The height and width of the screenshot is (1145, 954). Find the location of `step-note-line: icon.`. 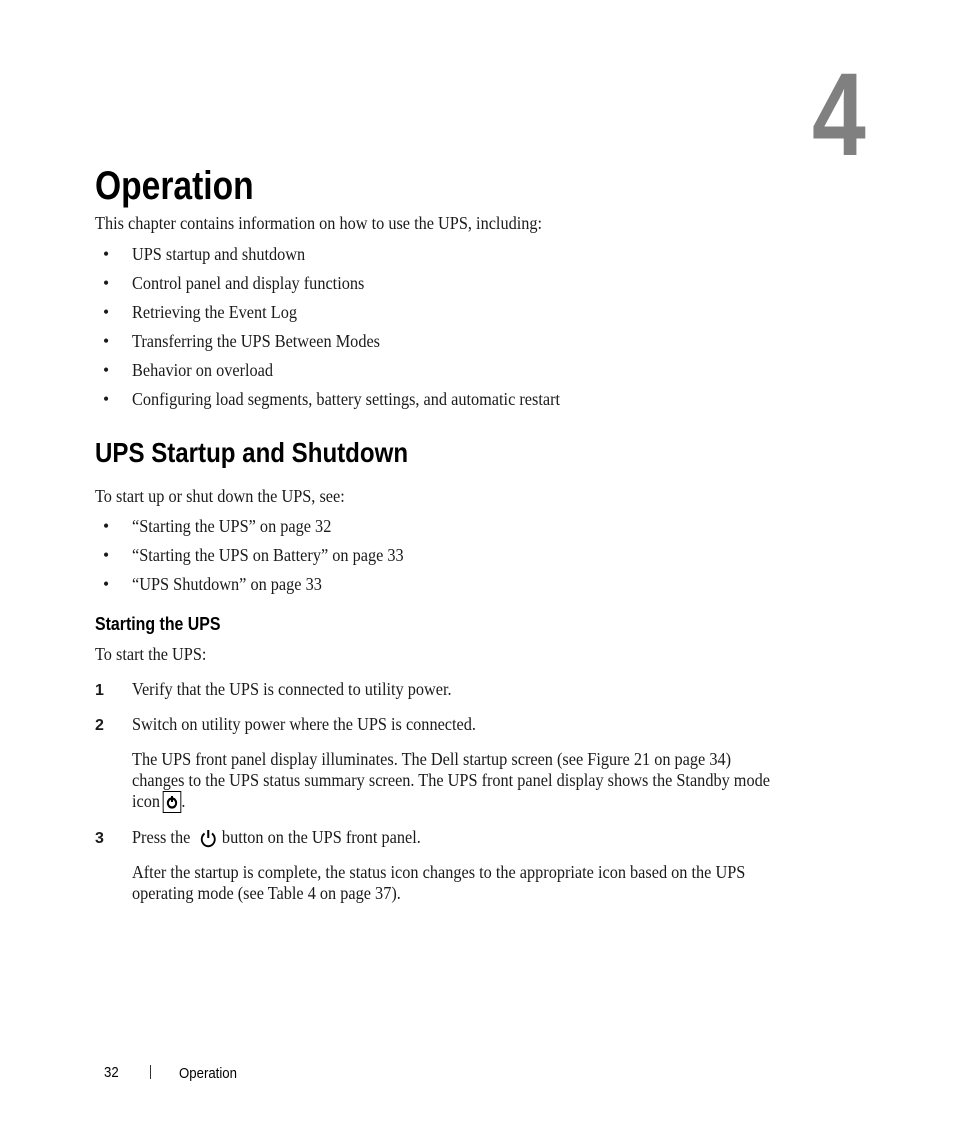

step-note-line: icon. is located at coordinates (159, 802).